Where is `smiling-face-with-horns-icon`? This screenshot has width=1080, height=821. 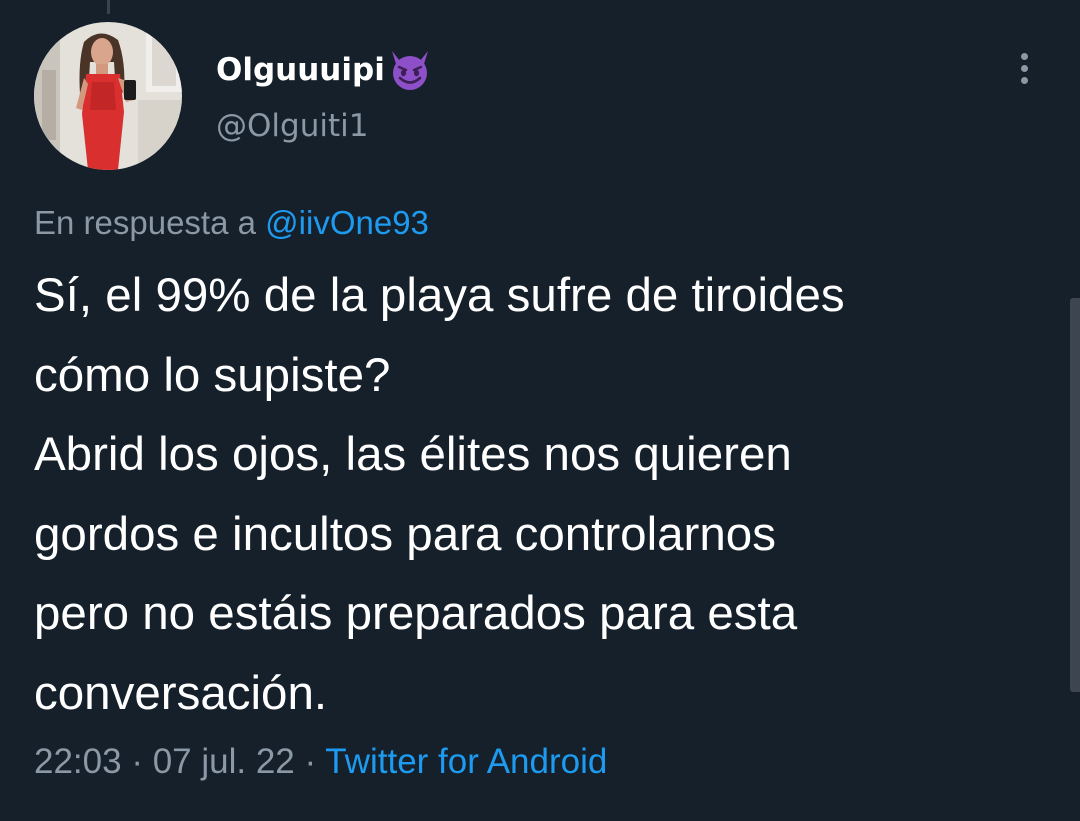 smiling-face-with-horns-icon is located at coordinates (410, 70).